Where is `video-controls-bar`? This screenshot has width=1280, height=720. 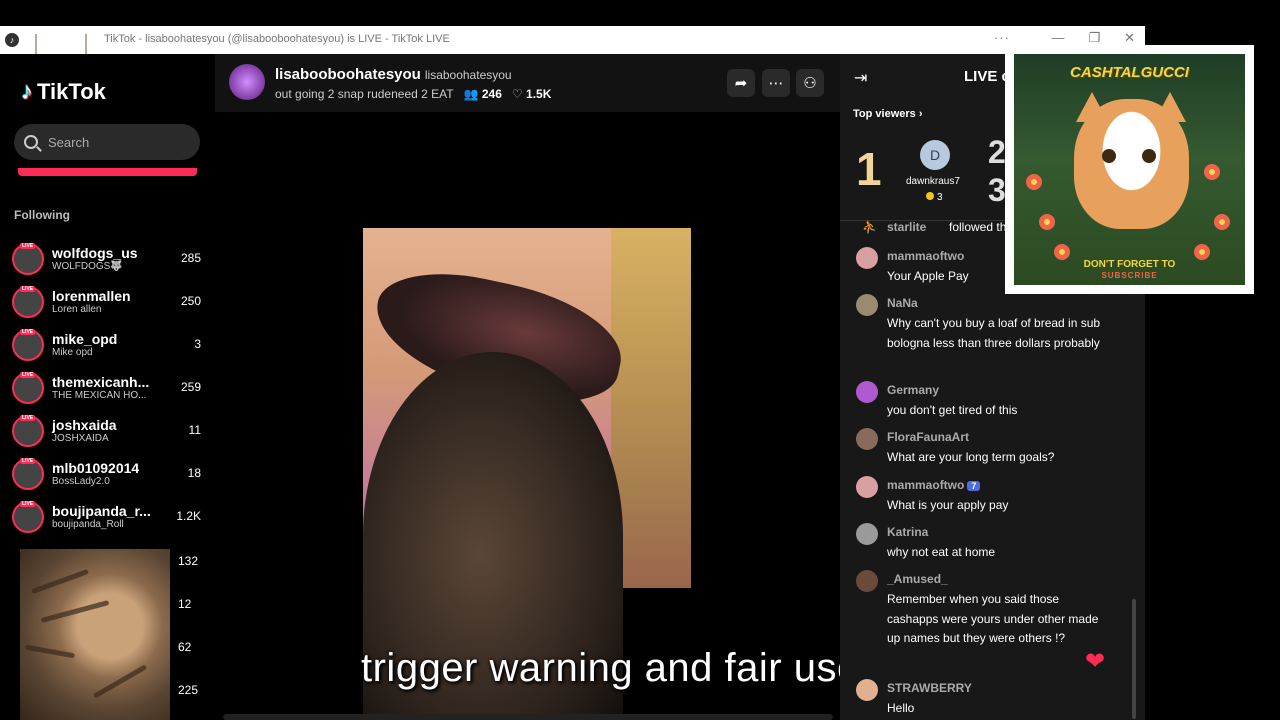 video-controls-bar is located at coordinates (528, 717).